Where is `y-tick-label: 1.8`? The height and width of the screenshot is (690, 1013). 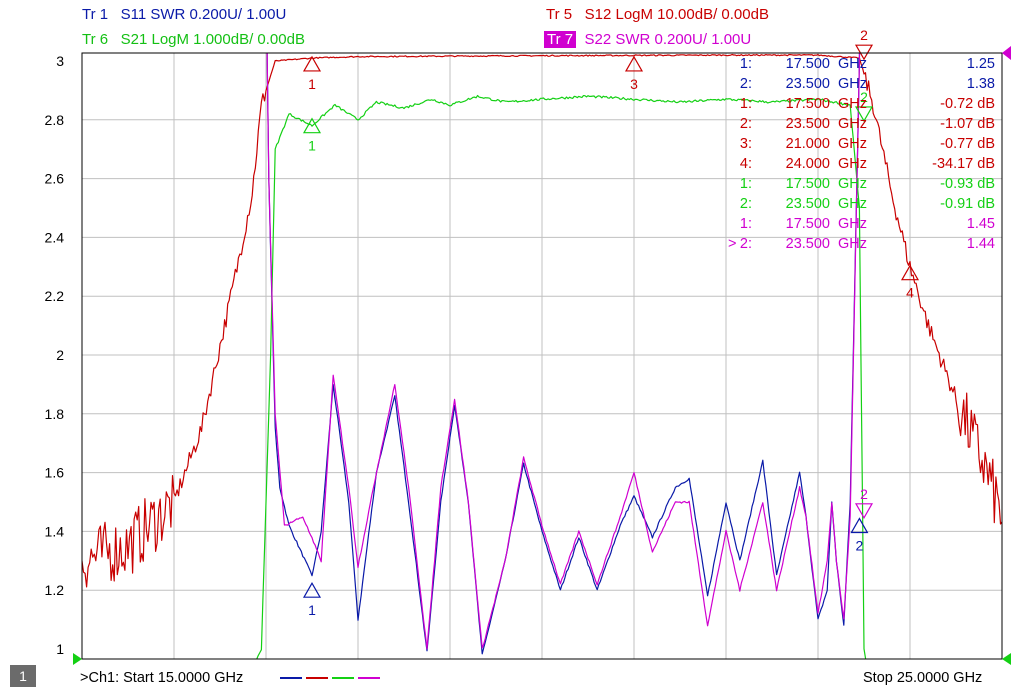
y-tick-label: 1.8 is located at coordinates (55, 414).